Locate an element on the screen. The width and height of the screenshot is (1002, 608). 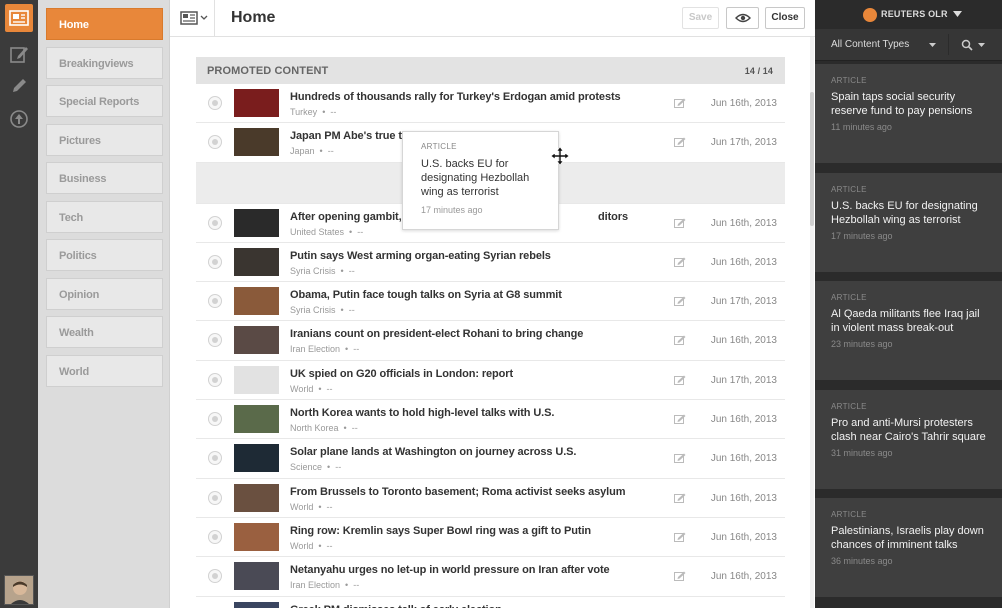
section-wealth: Wealth is located at coordinates (104, 332).